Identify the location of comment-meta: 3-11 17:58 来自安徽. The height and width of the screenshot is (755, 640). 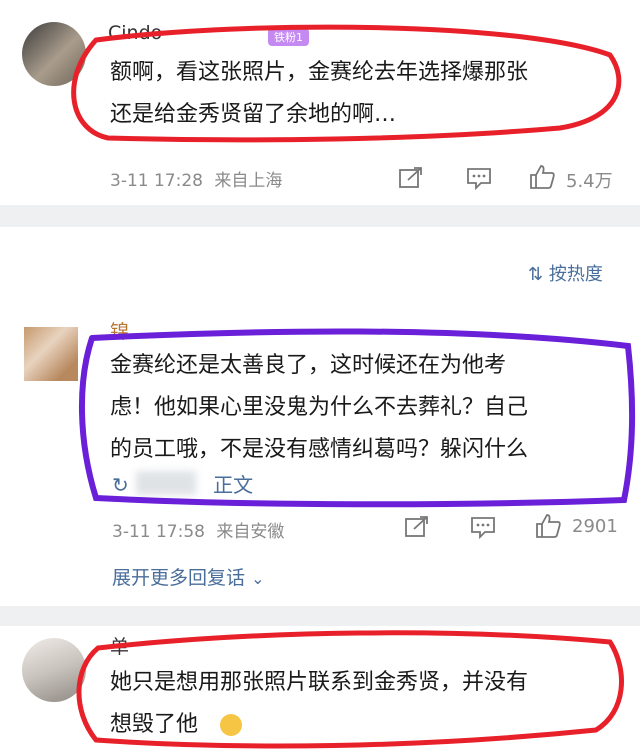
(198, 529).